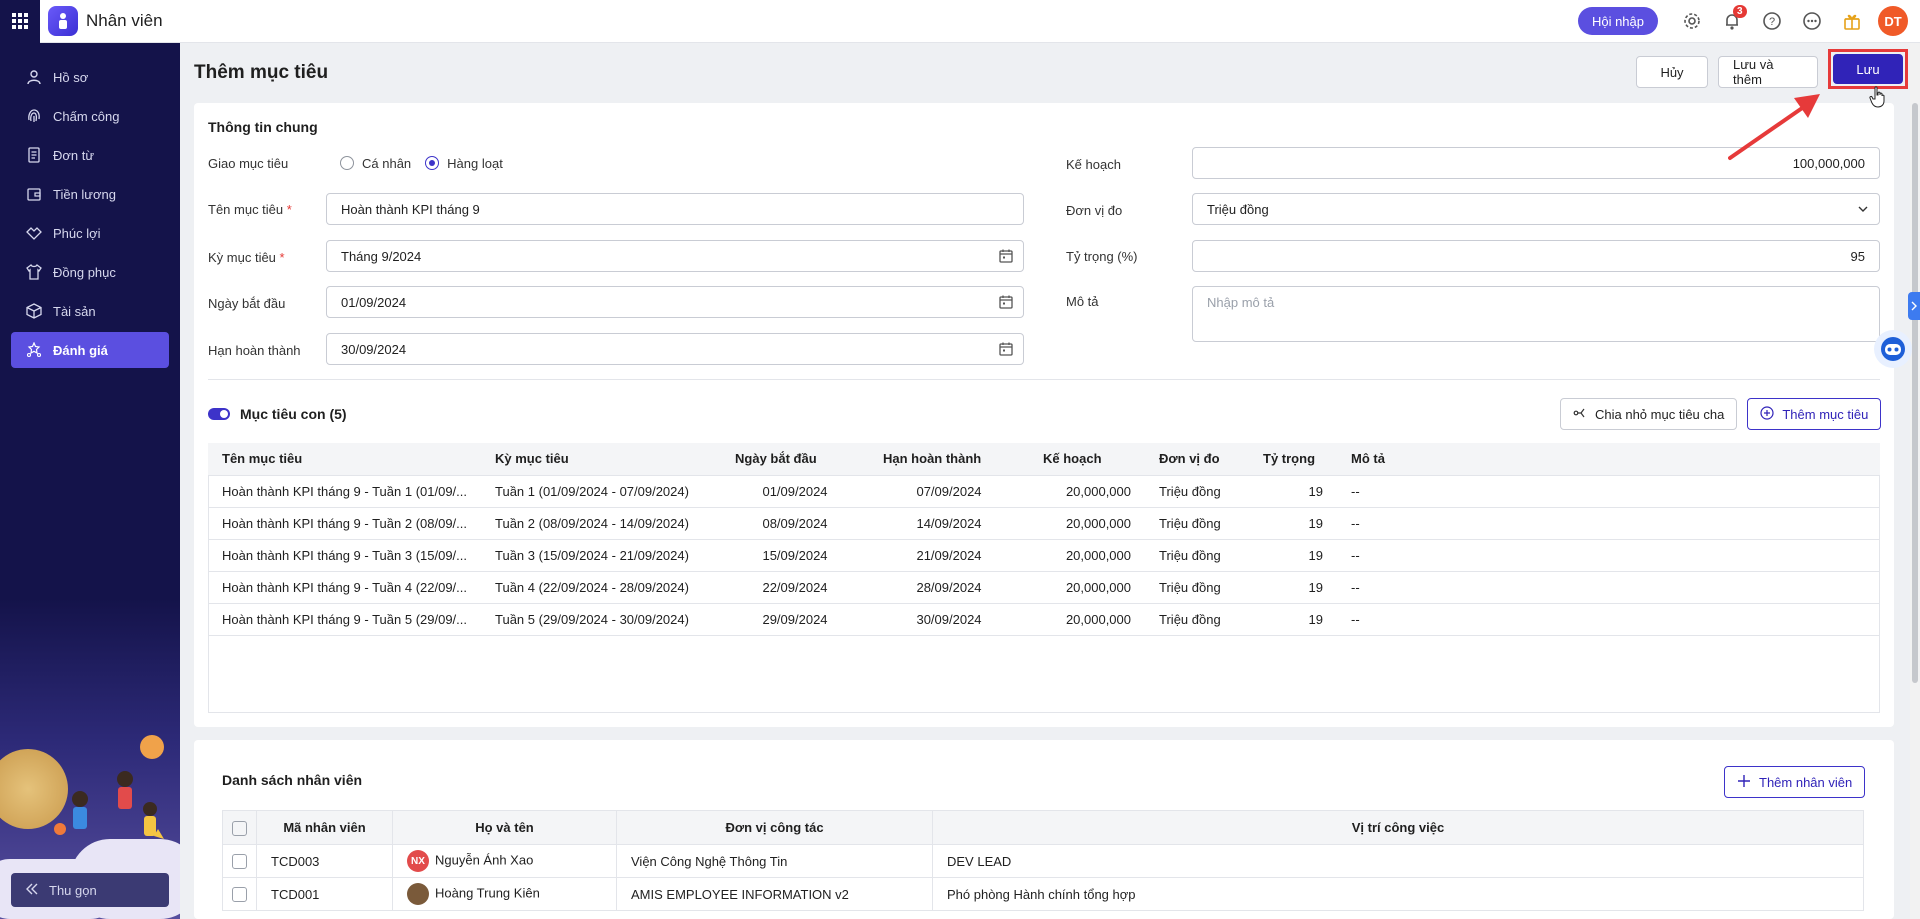  What do you see at coordinates (63, 21) in the screenshot?
I see `app-logo-icon` at bounding box center [63, 21].